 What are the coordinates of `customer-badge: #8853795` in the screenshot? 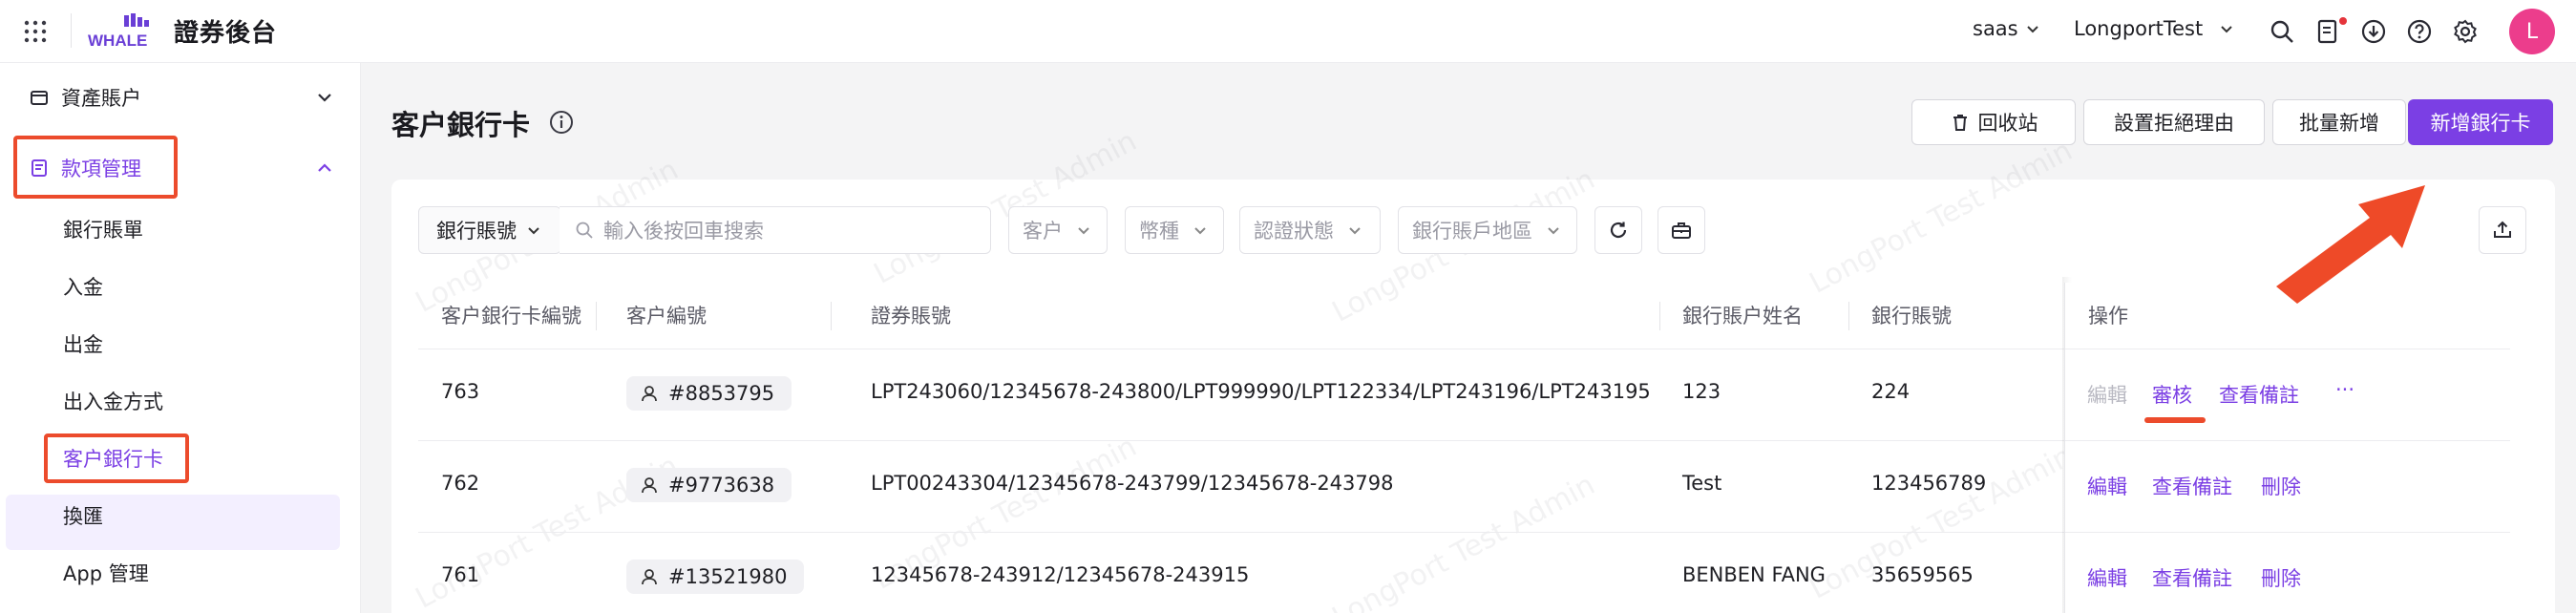 It's located at (709, 393).